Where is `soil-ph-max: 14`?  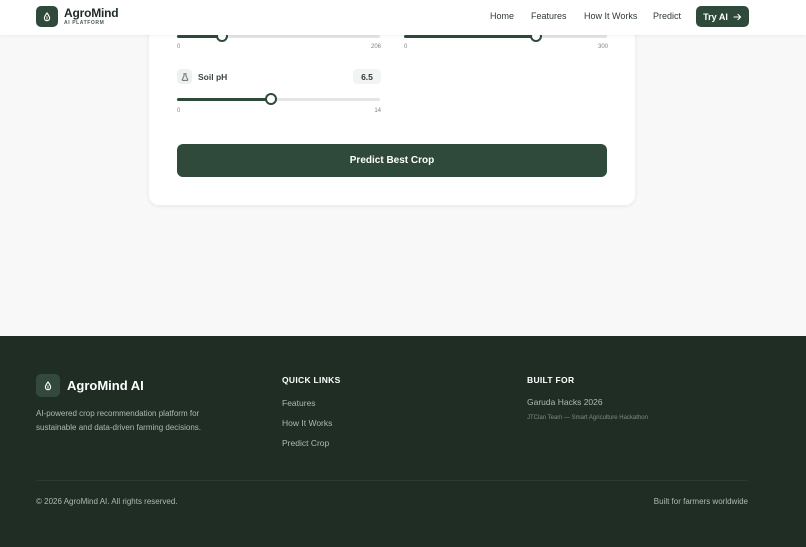
soil-ph-max: 14 is located at coordinates (377, 111).